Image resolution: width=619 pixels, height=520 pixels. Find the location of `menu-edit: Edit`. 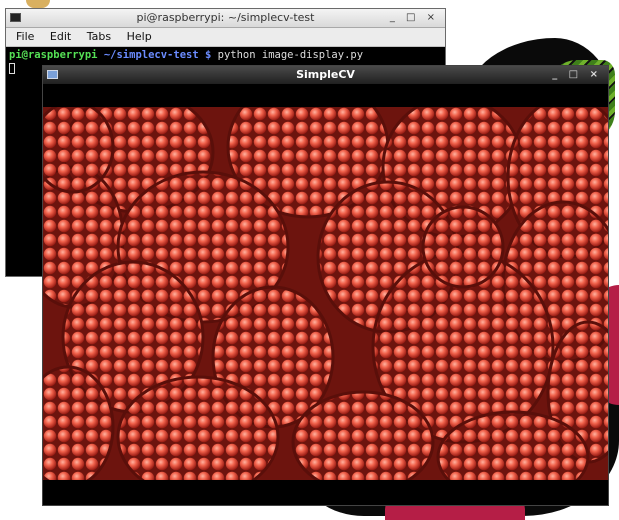

menu-edit: Edit is located at coordinates (60, 36).